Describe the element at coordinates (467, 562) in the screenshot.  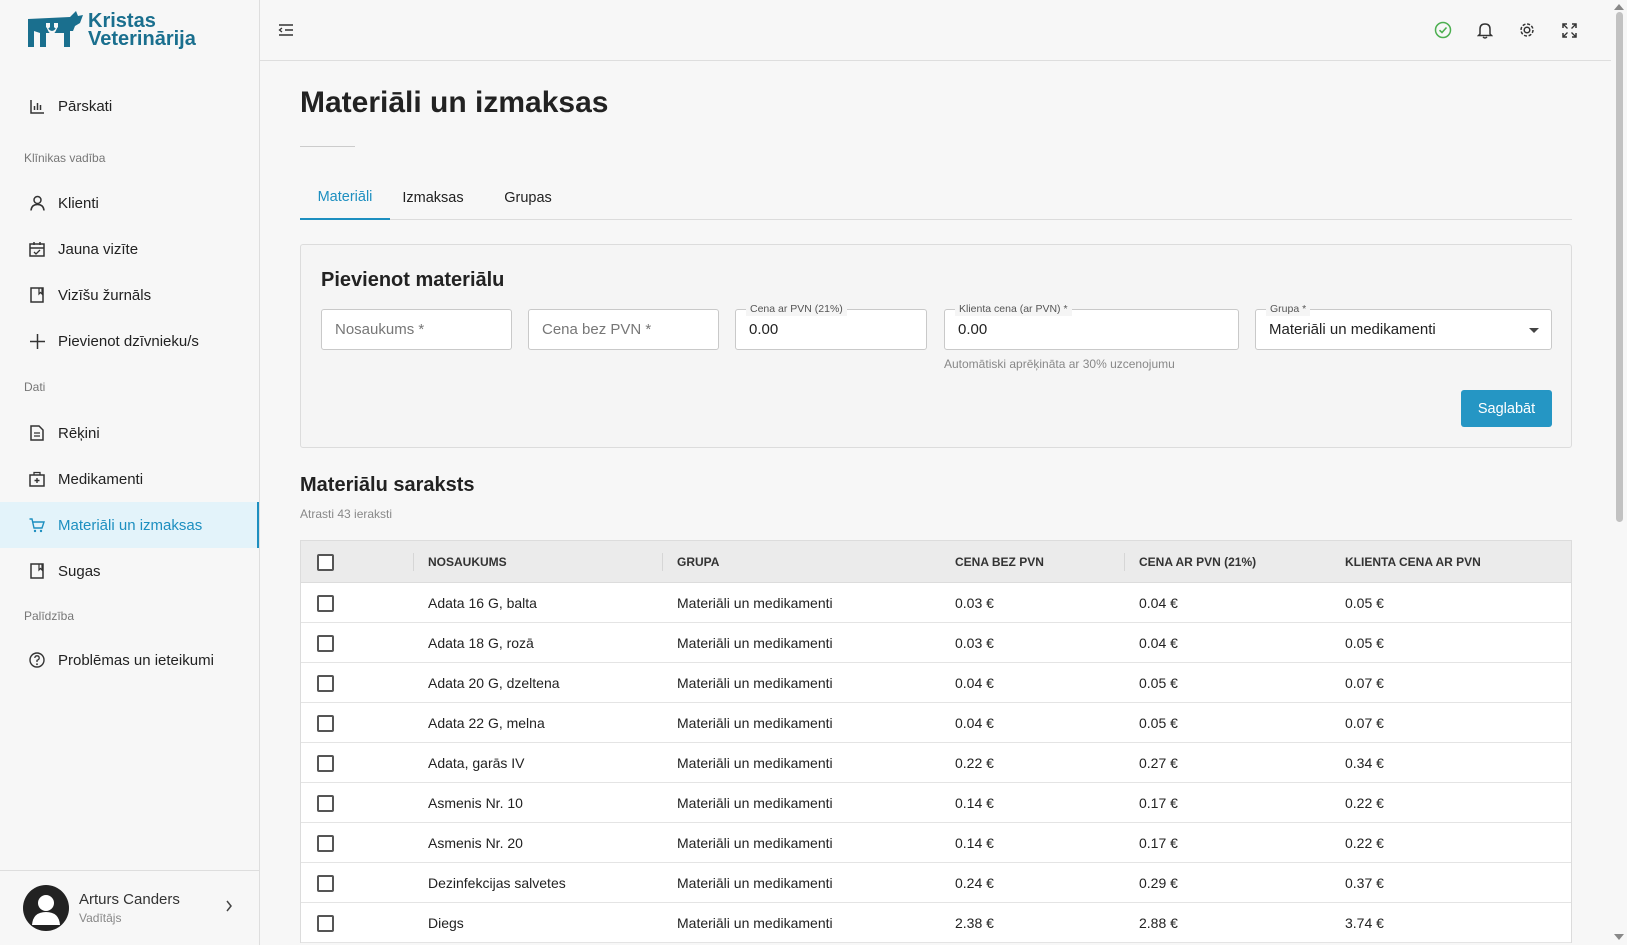
I see `col-header-name: NOSAUKUMS` at that location.